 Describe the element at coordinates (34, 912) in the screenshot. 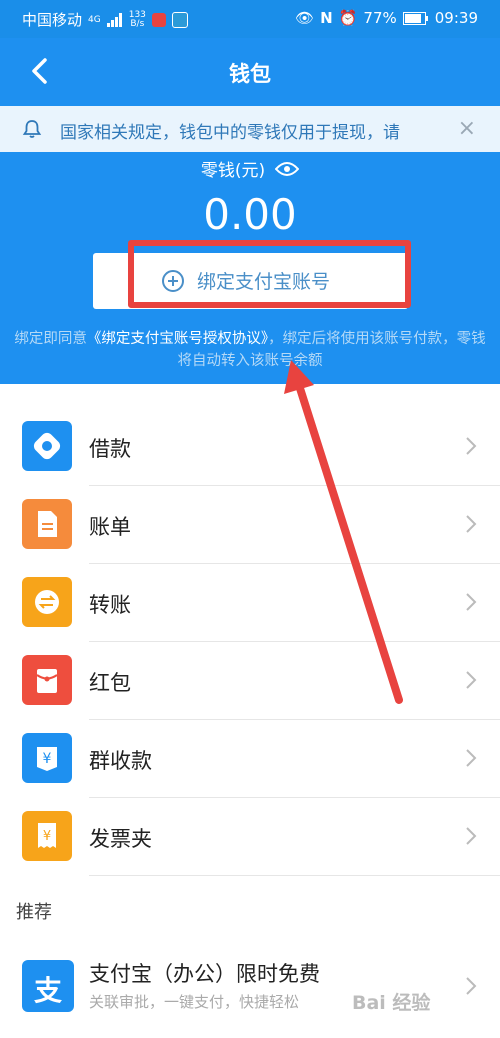

I see `recommend-section-title: 推荐` at that location.